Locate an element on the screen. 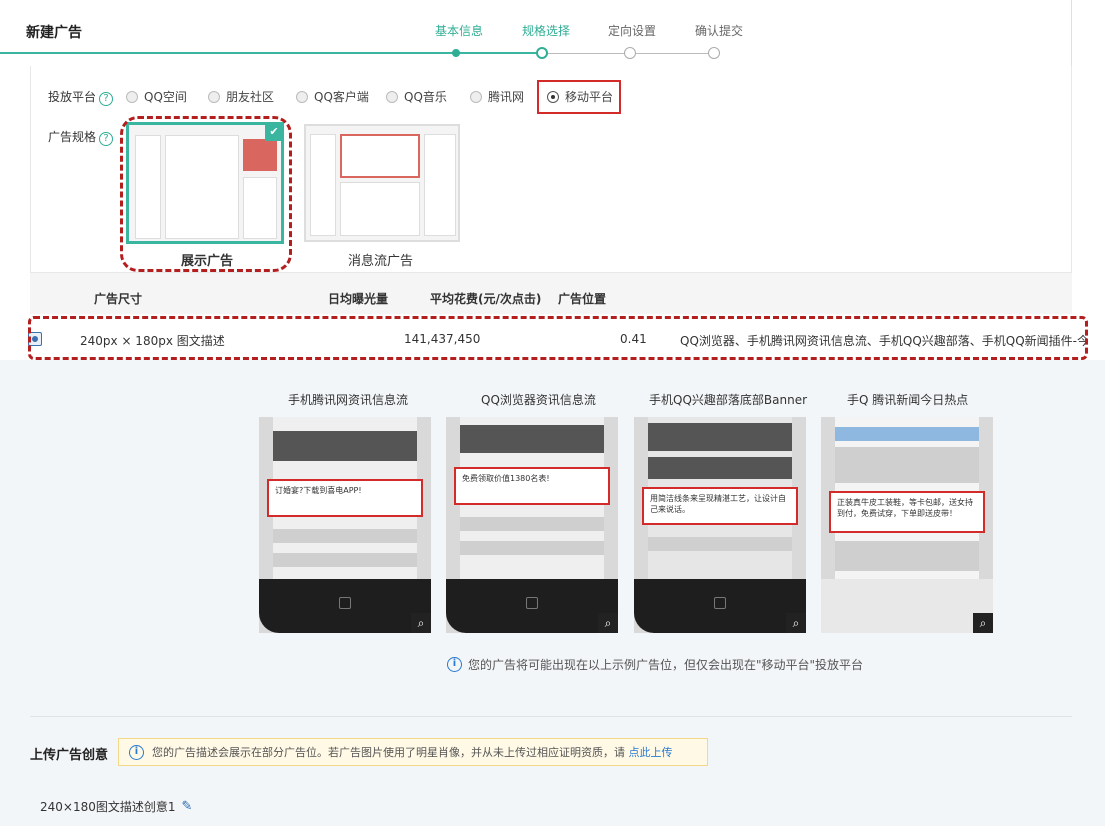  radio-qq-music: QQ音乐 is located at coordinates (416, 96).